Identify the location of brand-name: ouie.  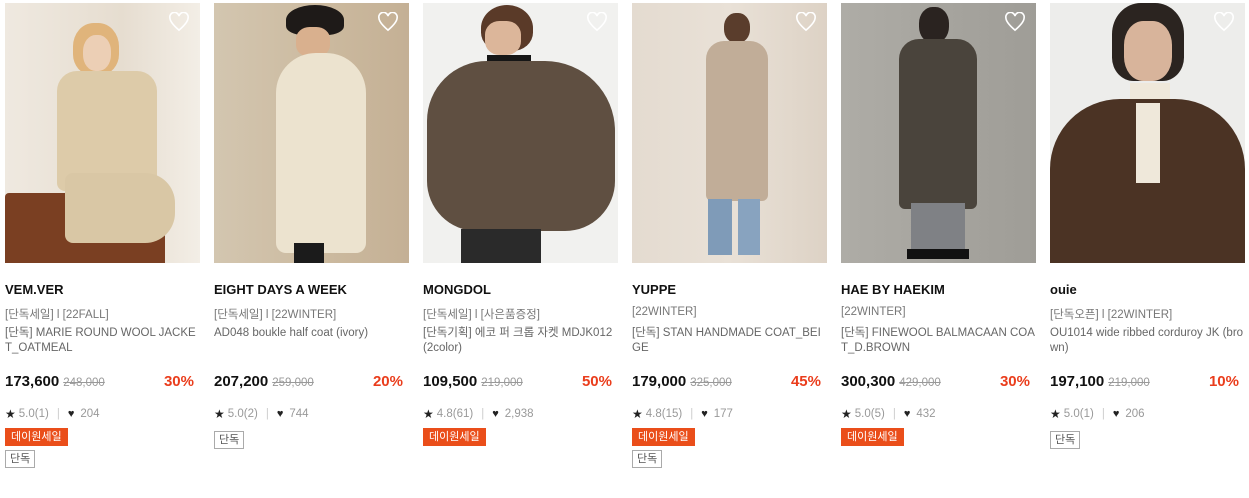
(1147, 291).